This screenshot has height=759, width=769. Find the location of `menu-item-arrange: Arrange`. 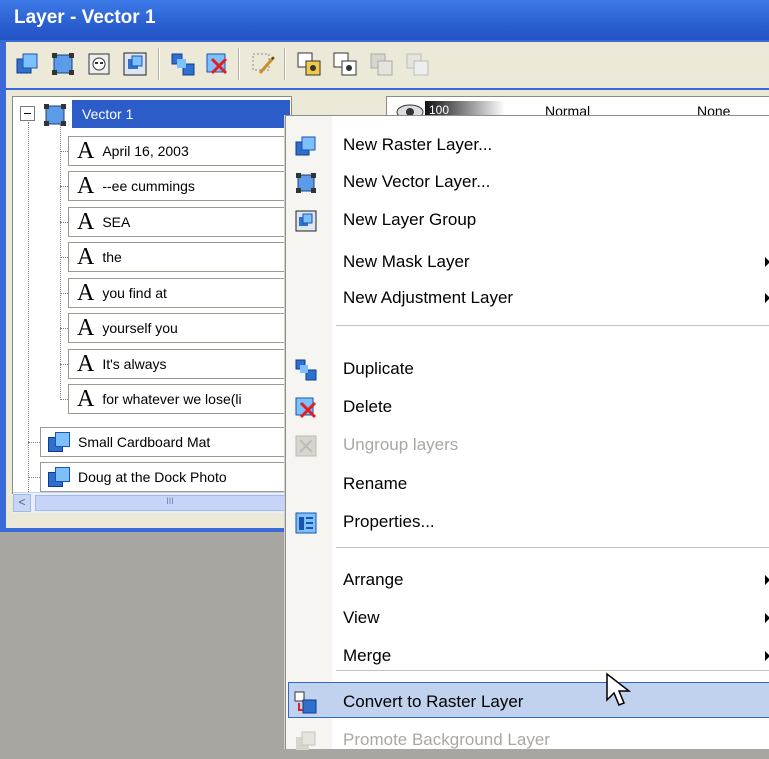

menu-item-arrange: Arrange is located at coordinates (527, 580).